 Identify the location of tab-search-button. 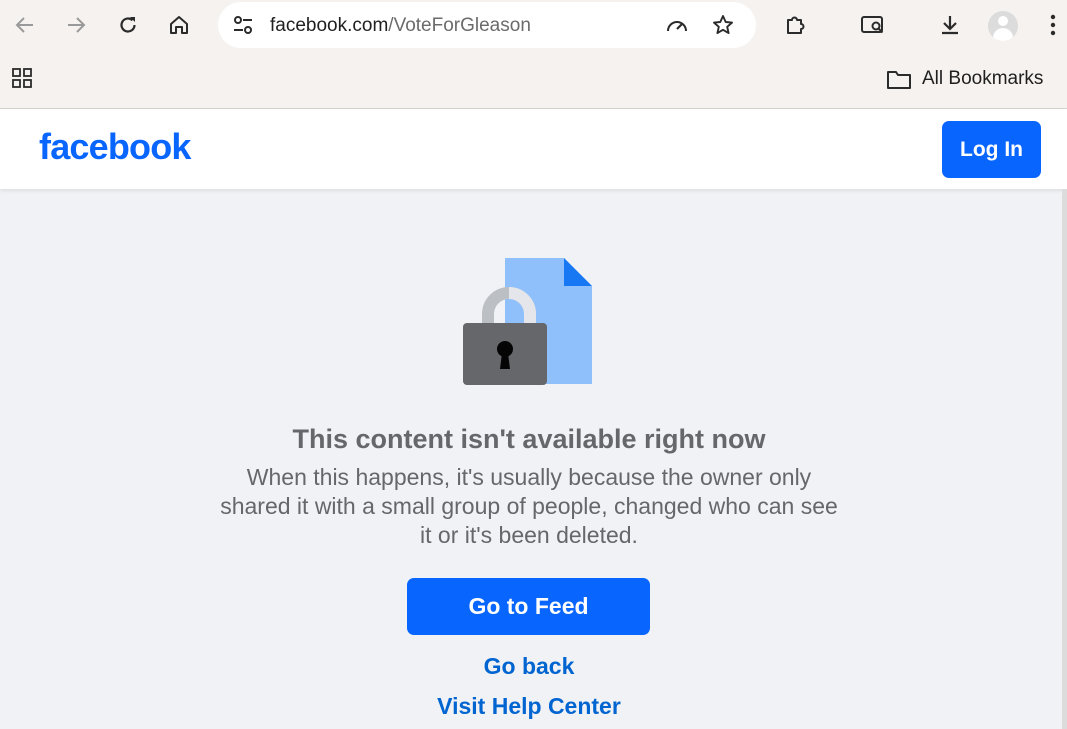
(873, 25).